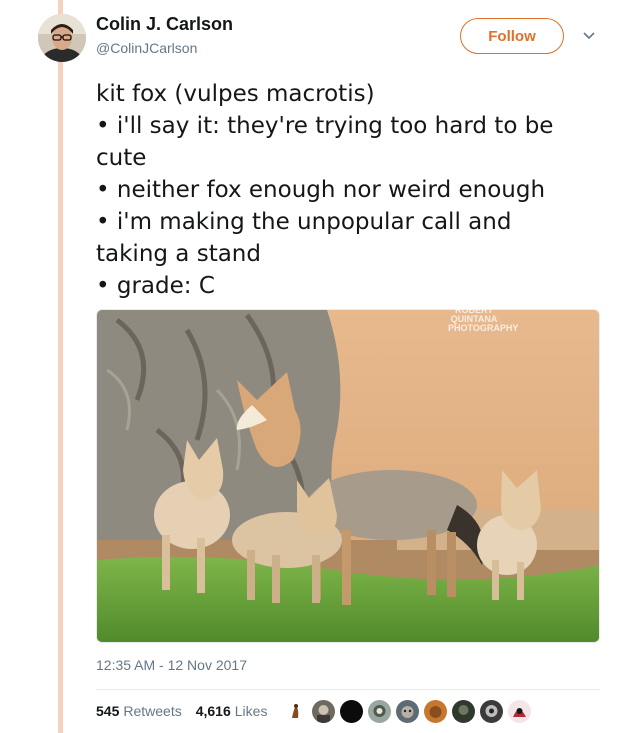 The image size is (637, 733). I want to click on thread-line, so click(60, 366).